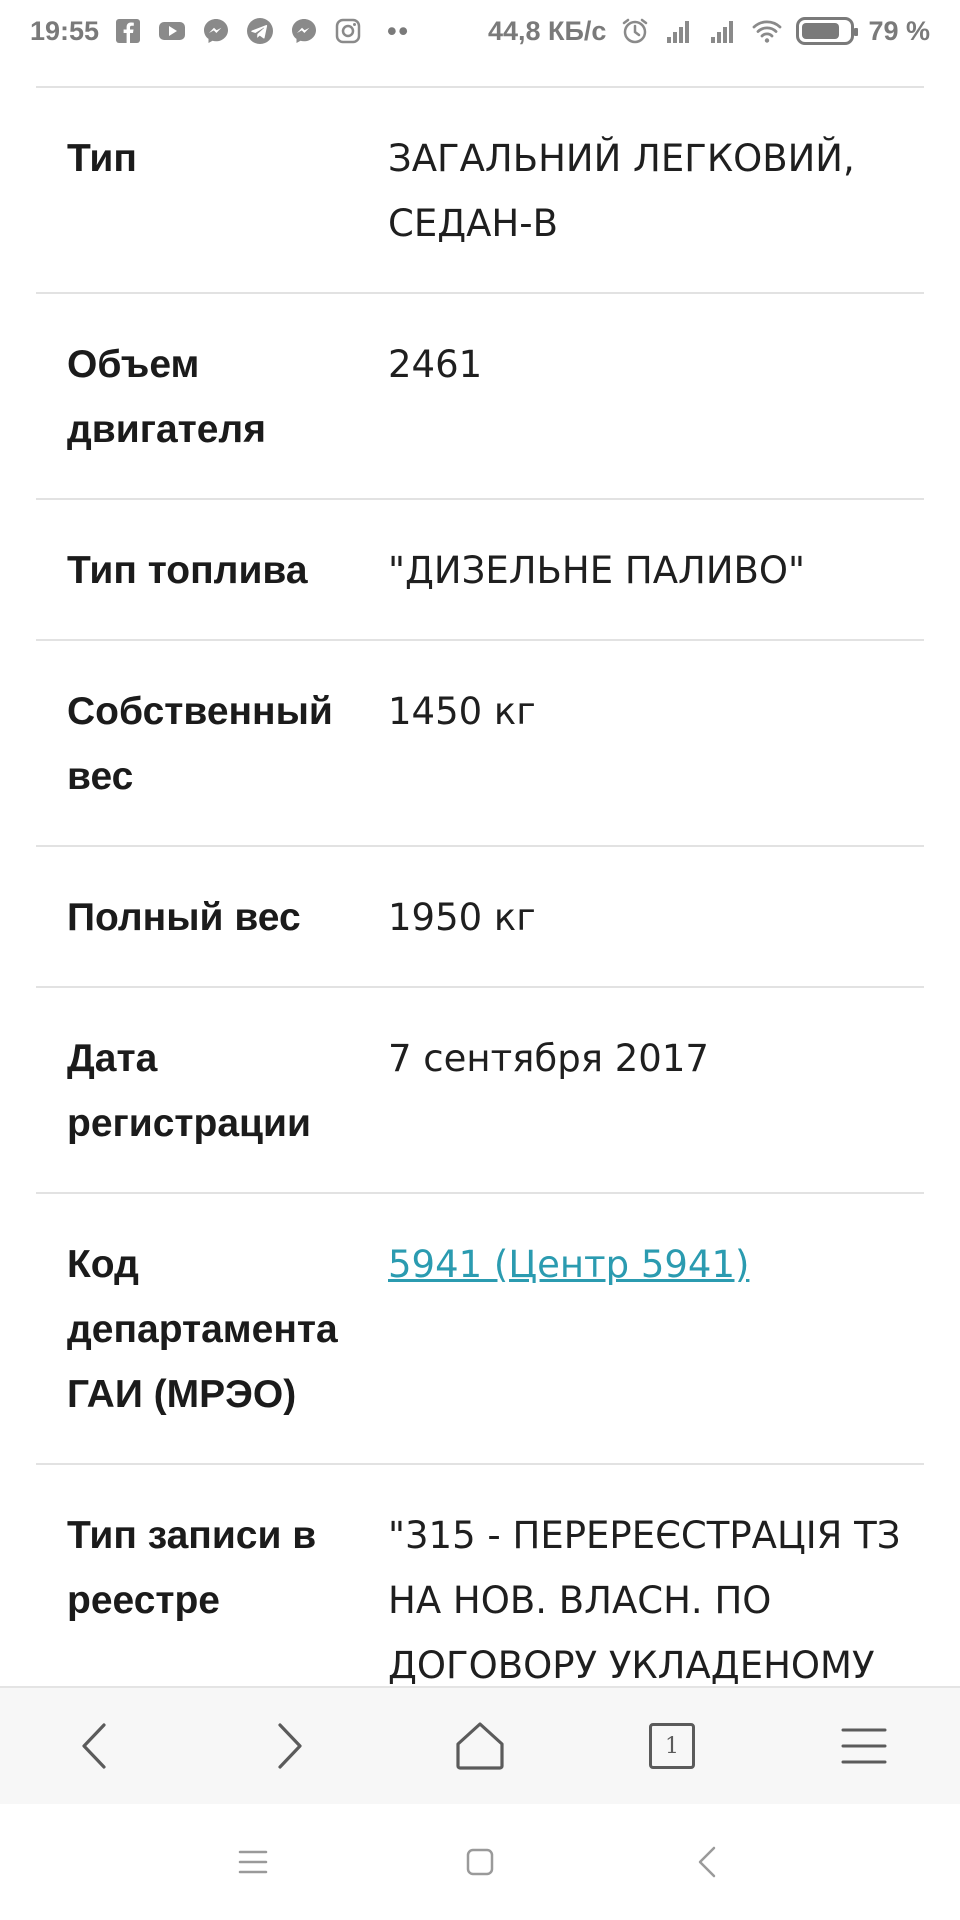 This screenshot has width=960, height=1920. What do you see at coordinates (656, 1329) in the screenshot?
I see `detail-value-cell: 5941 (Центр 5941)` at bounding box center [656, 1329].